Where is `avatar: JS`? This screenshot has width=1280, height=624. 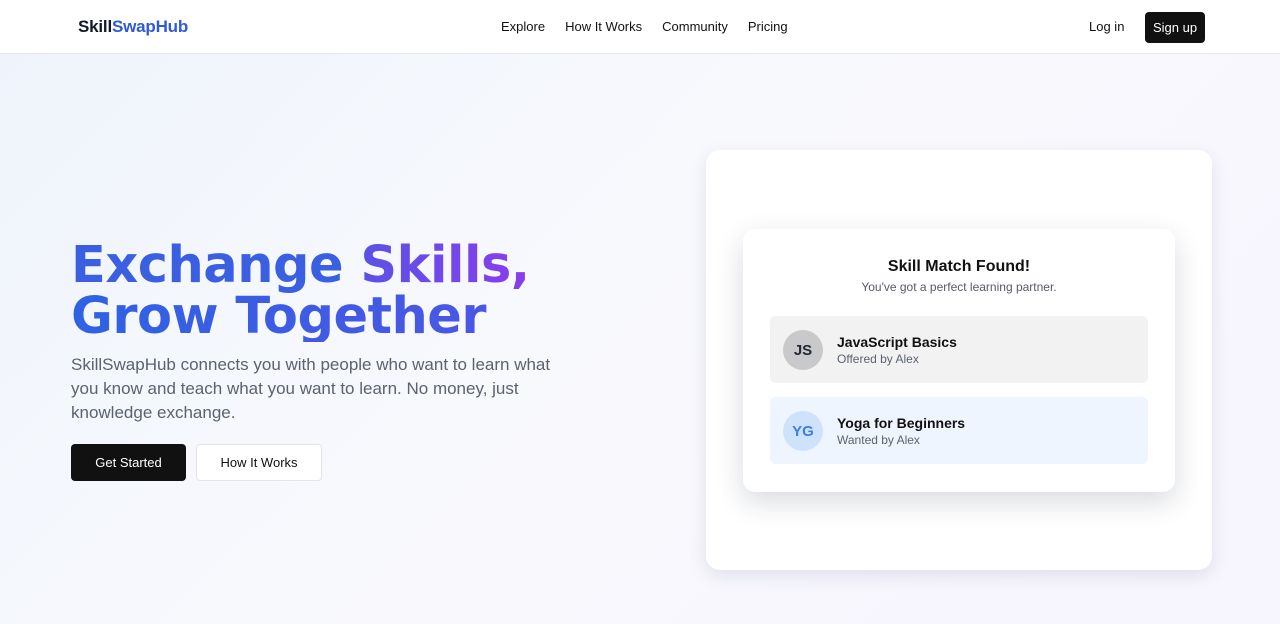
avatar: JS is located at coordinates (803, 350).